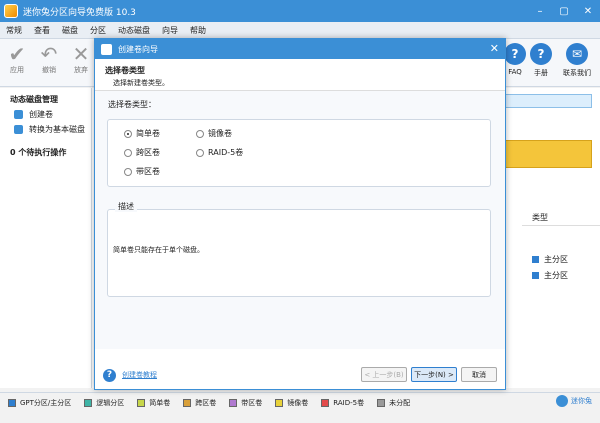 The image size is (600, 423). I want to click on sidebar-item-create-volume: 创建卷, so click(45, 112).